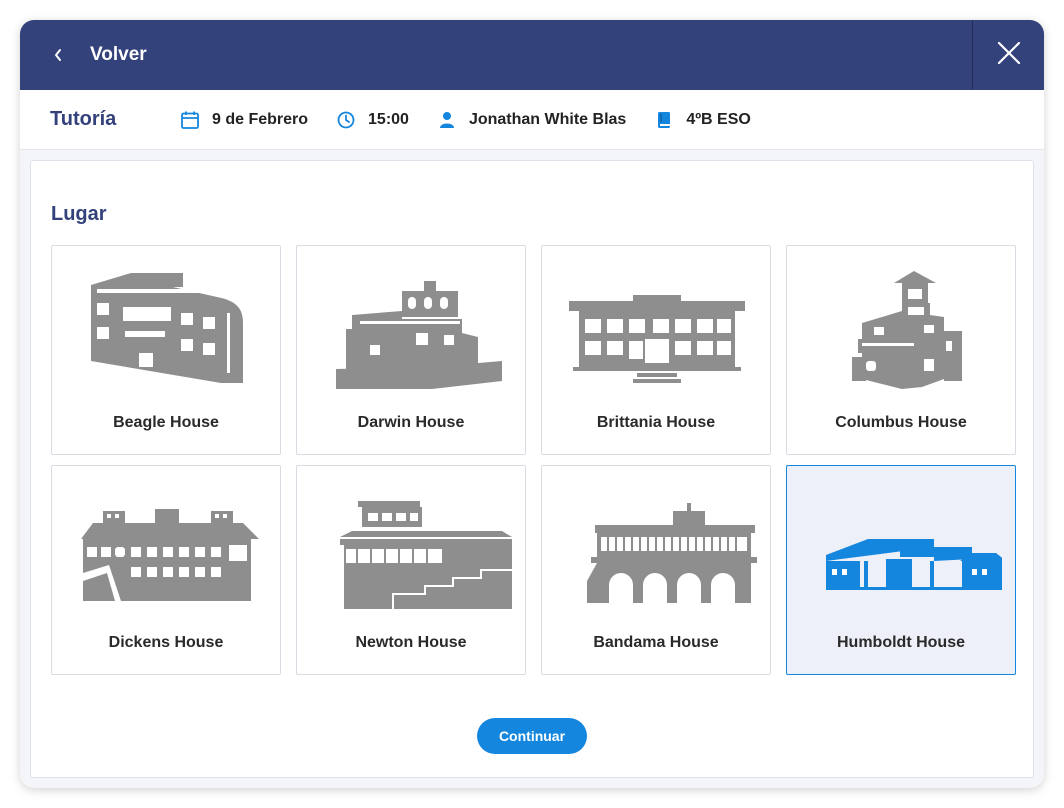 The width and height of the screenshot is (1064, 808). I want to click on darwin-house-icon, so click(419, 335).